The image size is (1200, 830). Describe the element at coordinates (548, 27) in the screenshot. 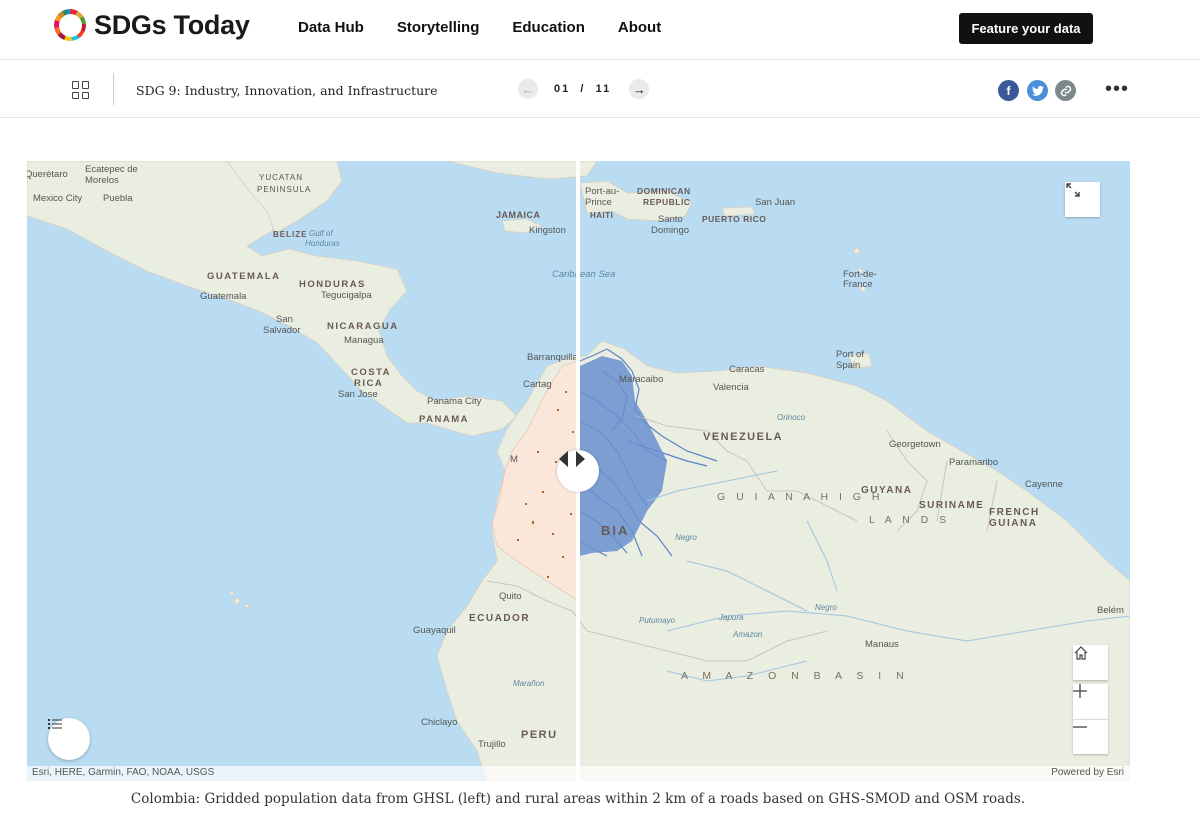

I see `nav-link-education: Education` at that location.